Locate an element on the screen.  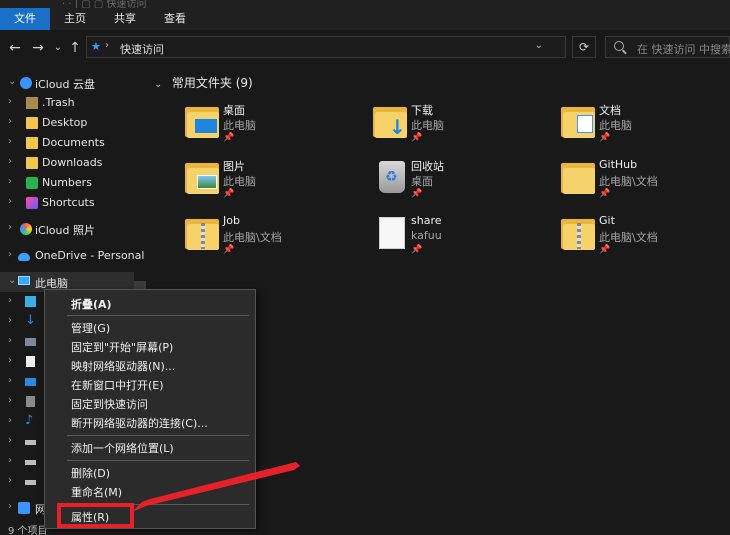
search-placeholder: 在 快速访问 中搜索 is located at coordinates (683, 49).